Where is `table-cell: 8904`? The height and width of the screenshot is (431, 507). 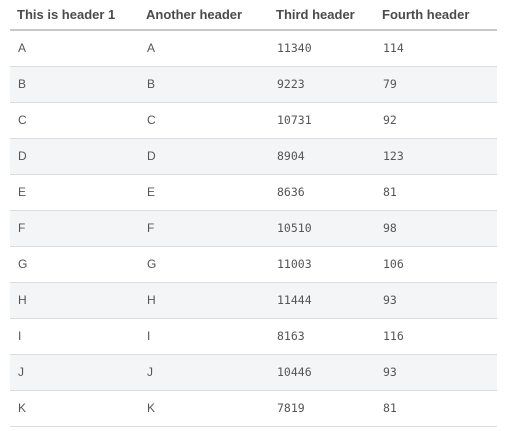
table-cell: 8904 is located at coordinates (322, 156).